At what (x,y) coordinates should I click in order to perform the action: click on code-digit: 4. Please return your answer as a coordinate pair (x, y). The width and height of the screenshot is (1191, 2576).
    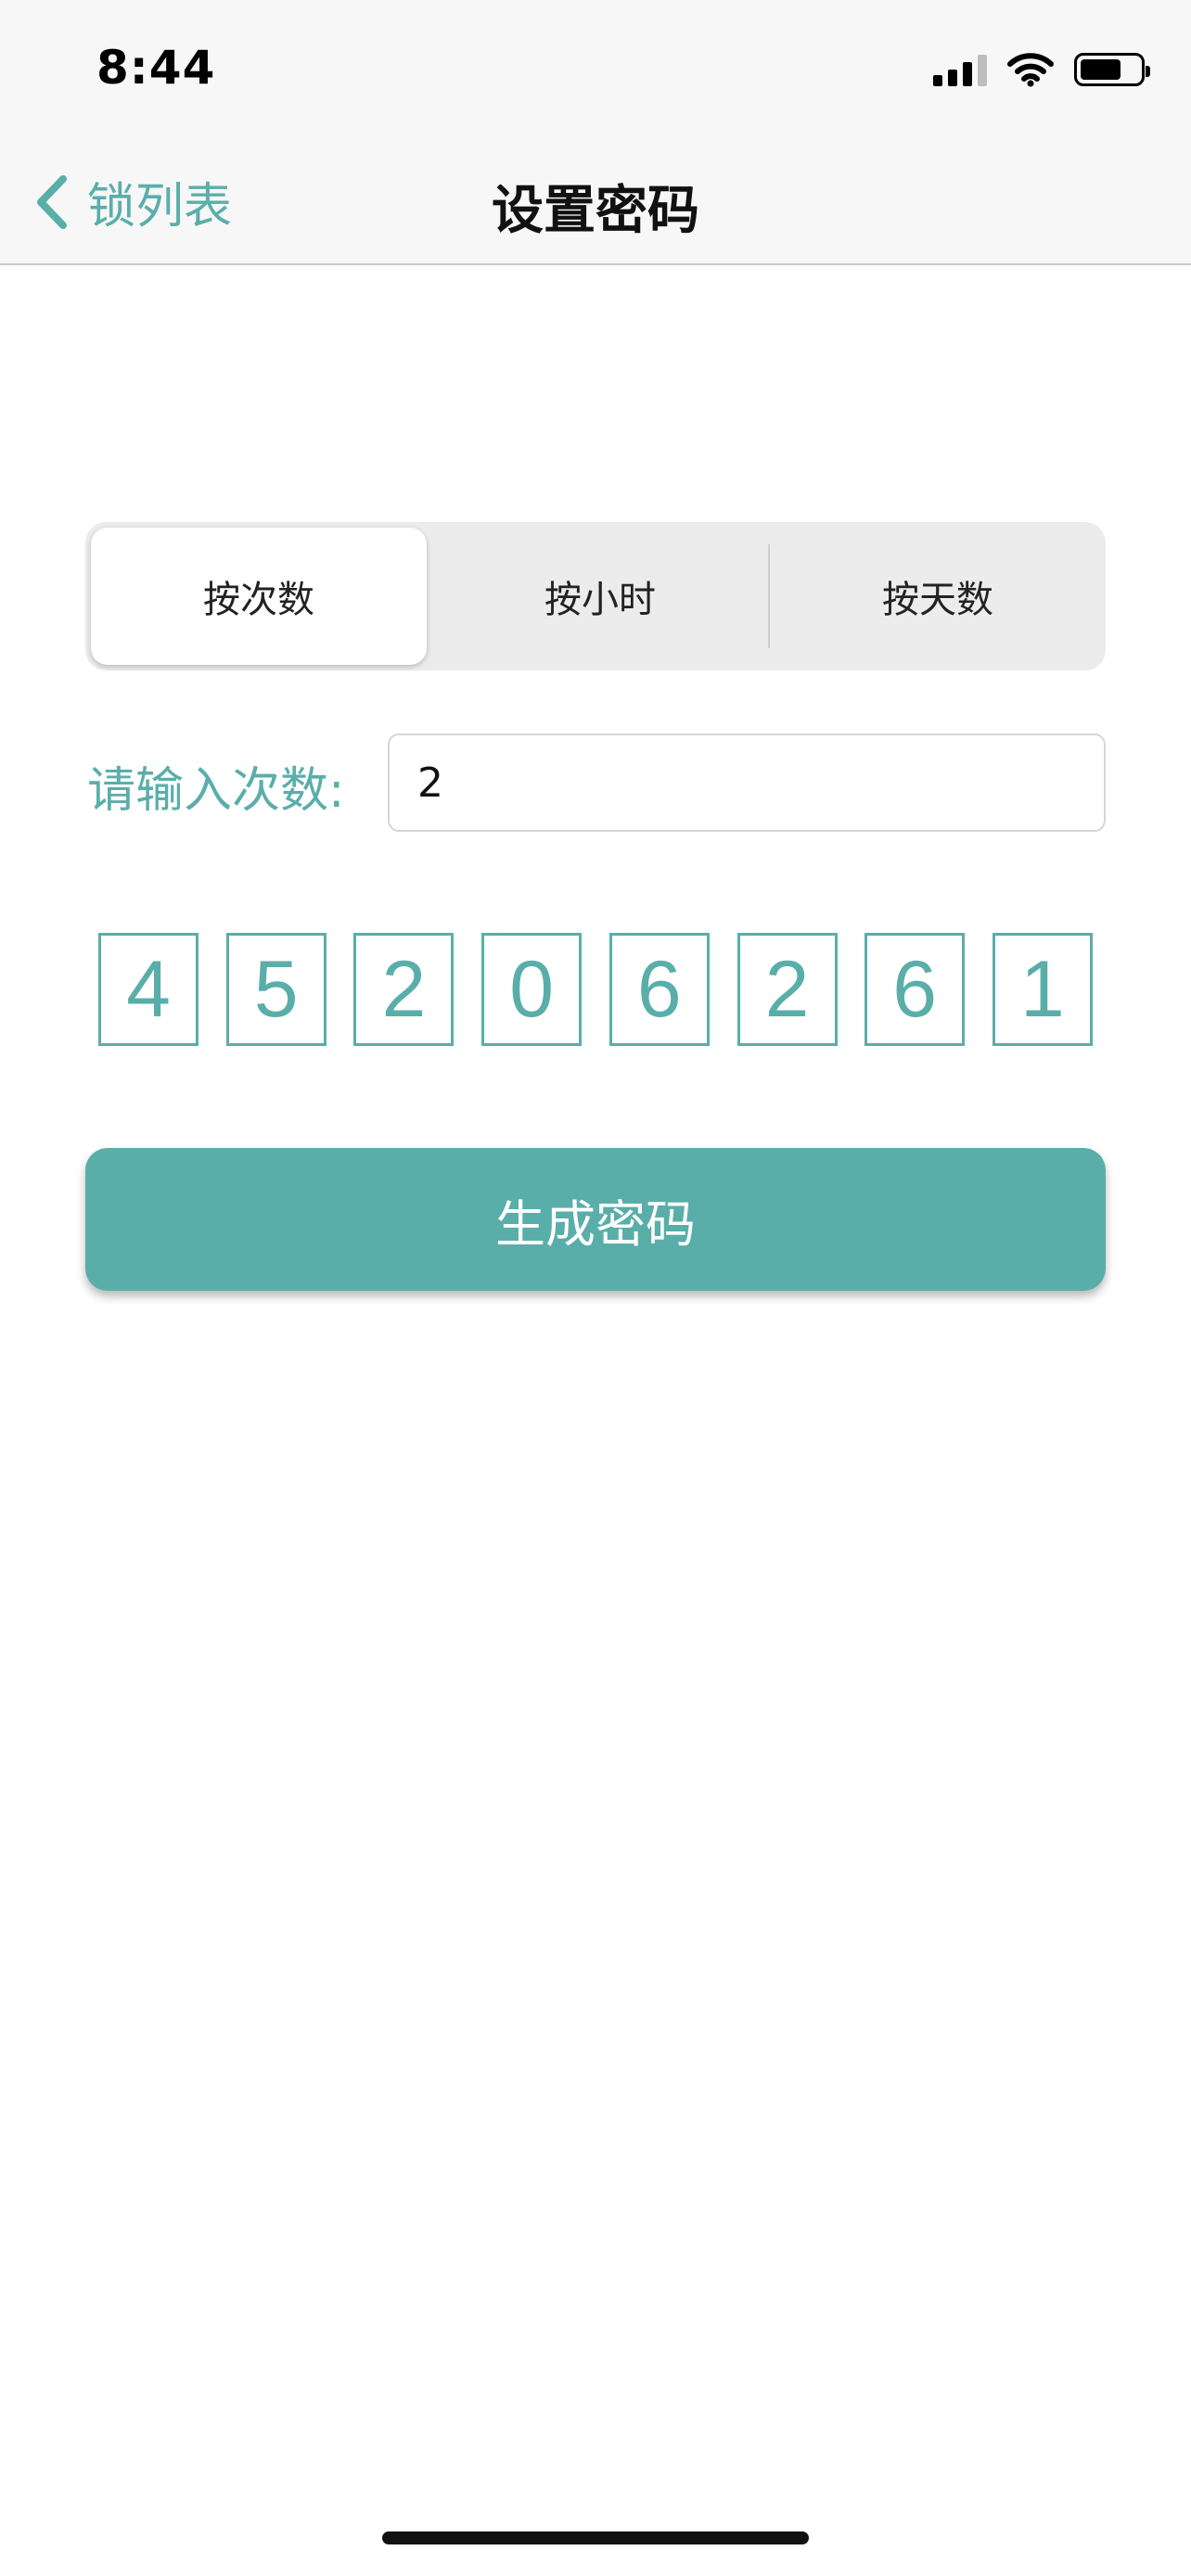
    Looking at the image, I should click on (148, 990).